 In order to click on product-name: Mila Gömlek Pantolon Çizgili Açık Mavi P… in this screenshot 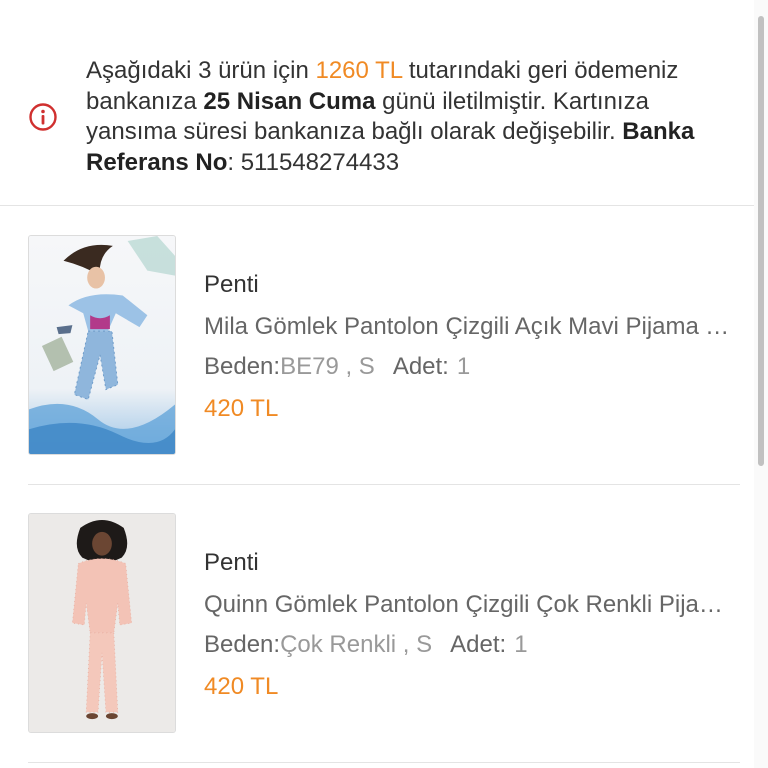, I will do `click(470, 327)`.